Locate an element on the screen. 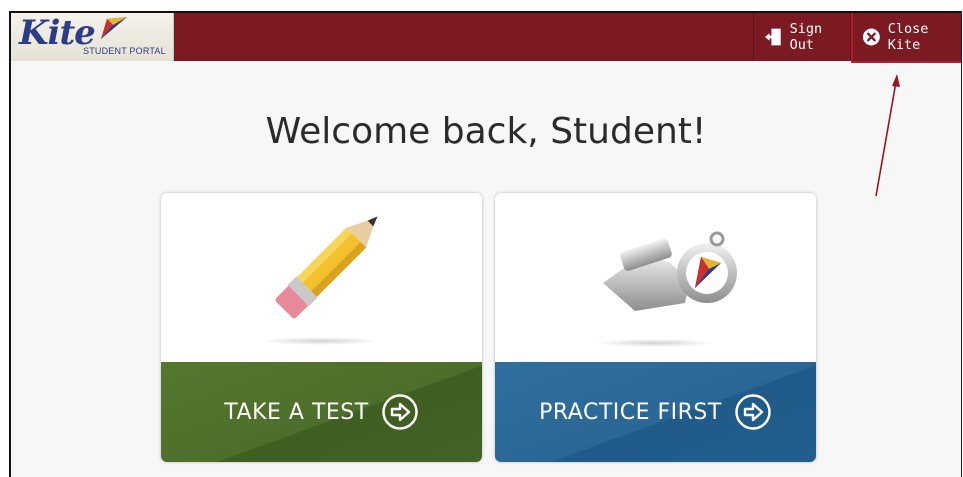 The height and width of the screenshot is (477, 963). take-a-test-label: TAKE A TEST is located at coordinates (296, 412).